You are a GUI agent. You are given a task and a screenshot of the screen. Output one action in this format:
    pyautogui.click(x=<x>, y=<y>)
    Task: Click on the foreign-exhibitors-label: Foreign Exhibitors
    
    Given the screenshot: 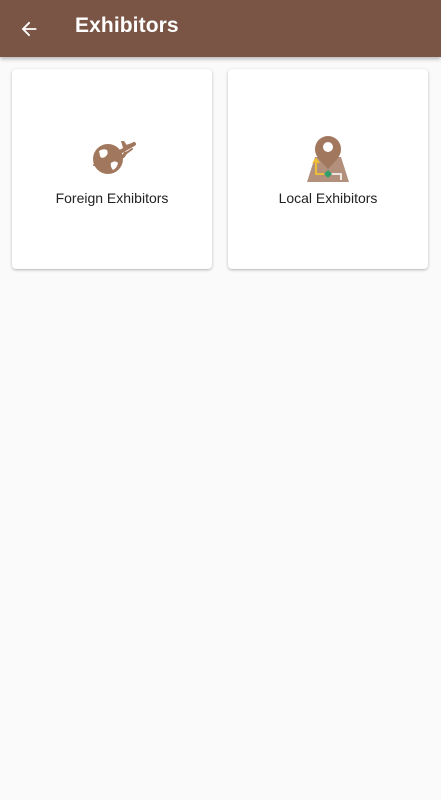 What is the action you would take?
    pyautogui.click(x=112, y=198)
    